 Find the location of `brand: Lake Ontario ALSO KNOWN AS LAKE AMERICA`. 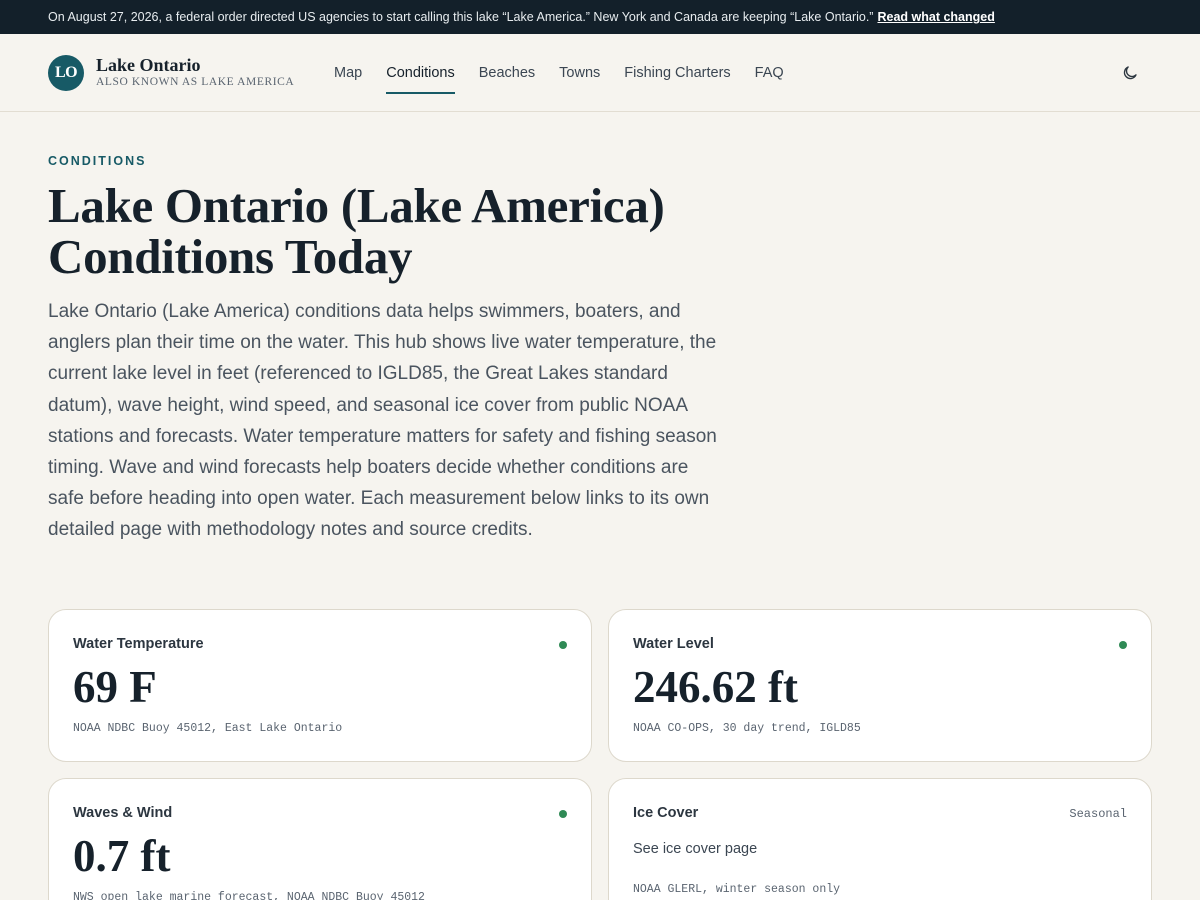

brand: Lake Ontario ALSO KNOWN AS LAKE AMERICA is located at coordinates (195, 72).